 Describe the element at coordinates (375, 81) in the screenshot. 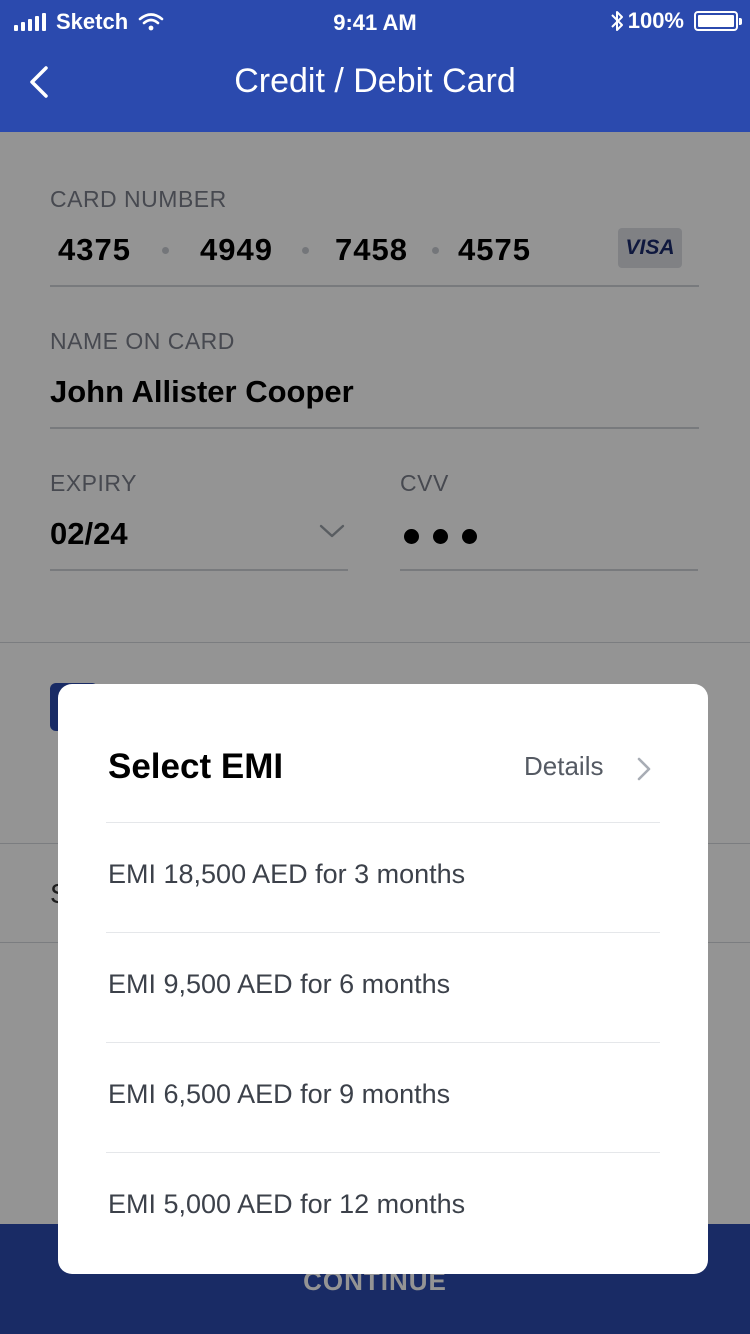

I see `page-title: Credit / Debit Card` at that location.